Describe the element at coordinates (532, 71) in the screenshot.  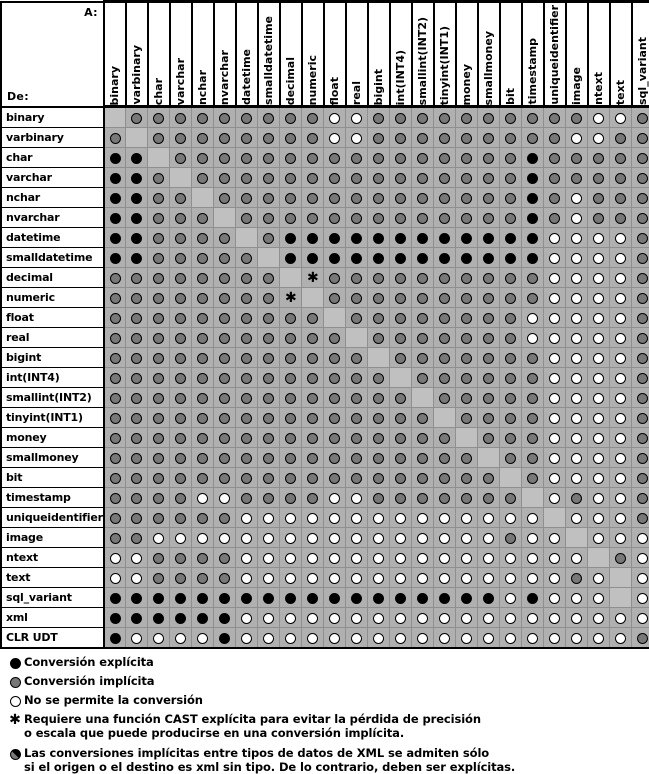
I see `column-header-label: timestamp` at that location.